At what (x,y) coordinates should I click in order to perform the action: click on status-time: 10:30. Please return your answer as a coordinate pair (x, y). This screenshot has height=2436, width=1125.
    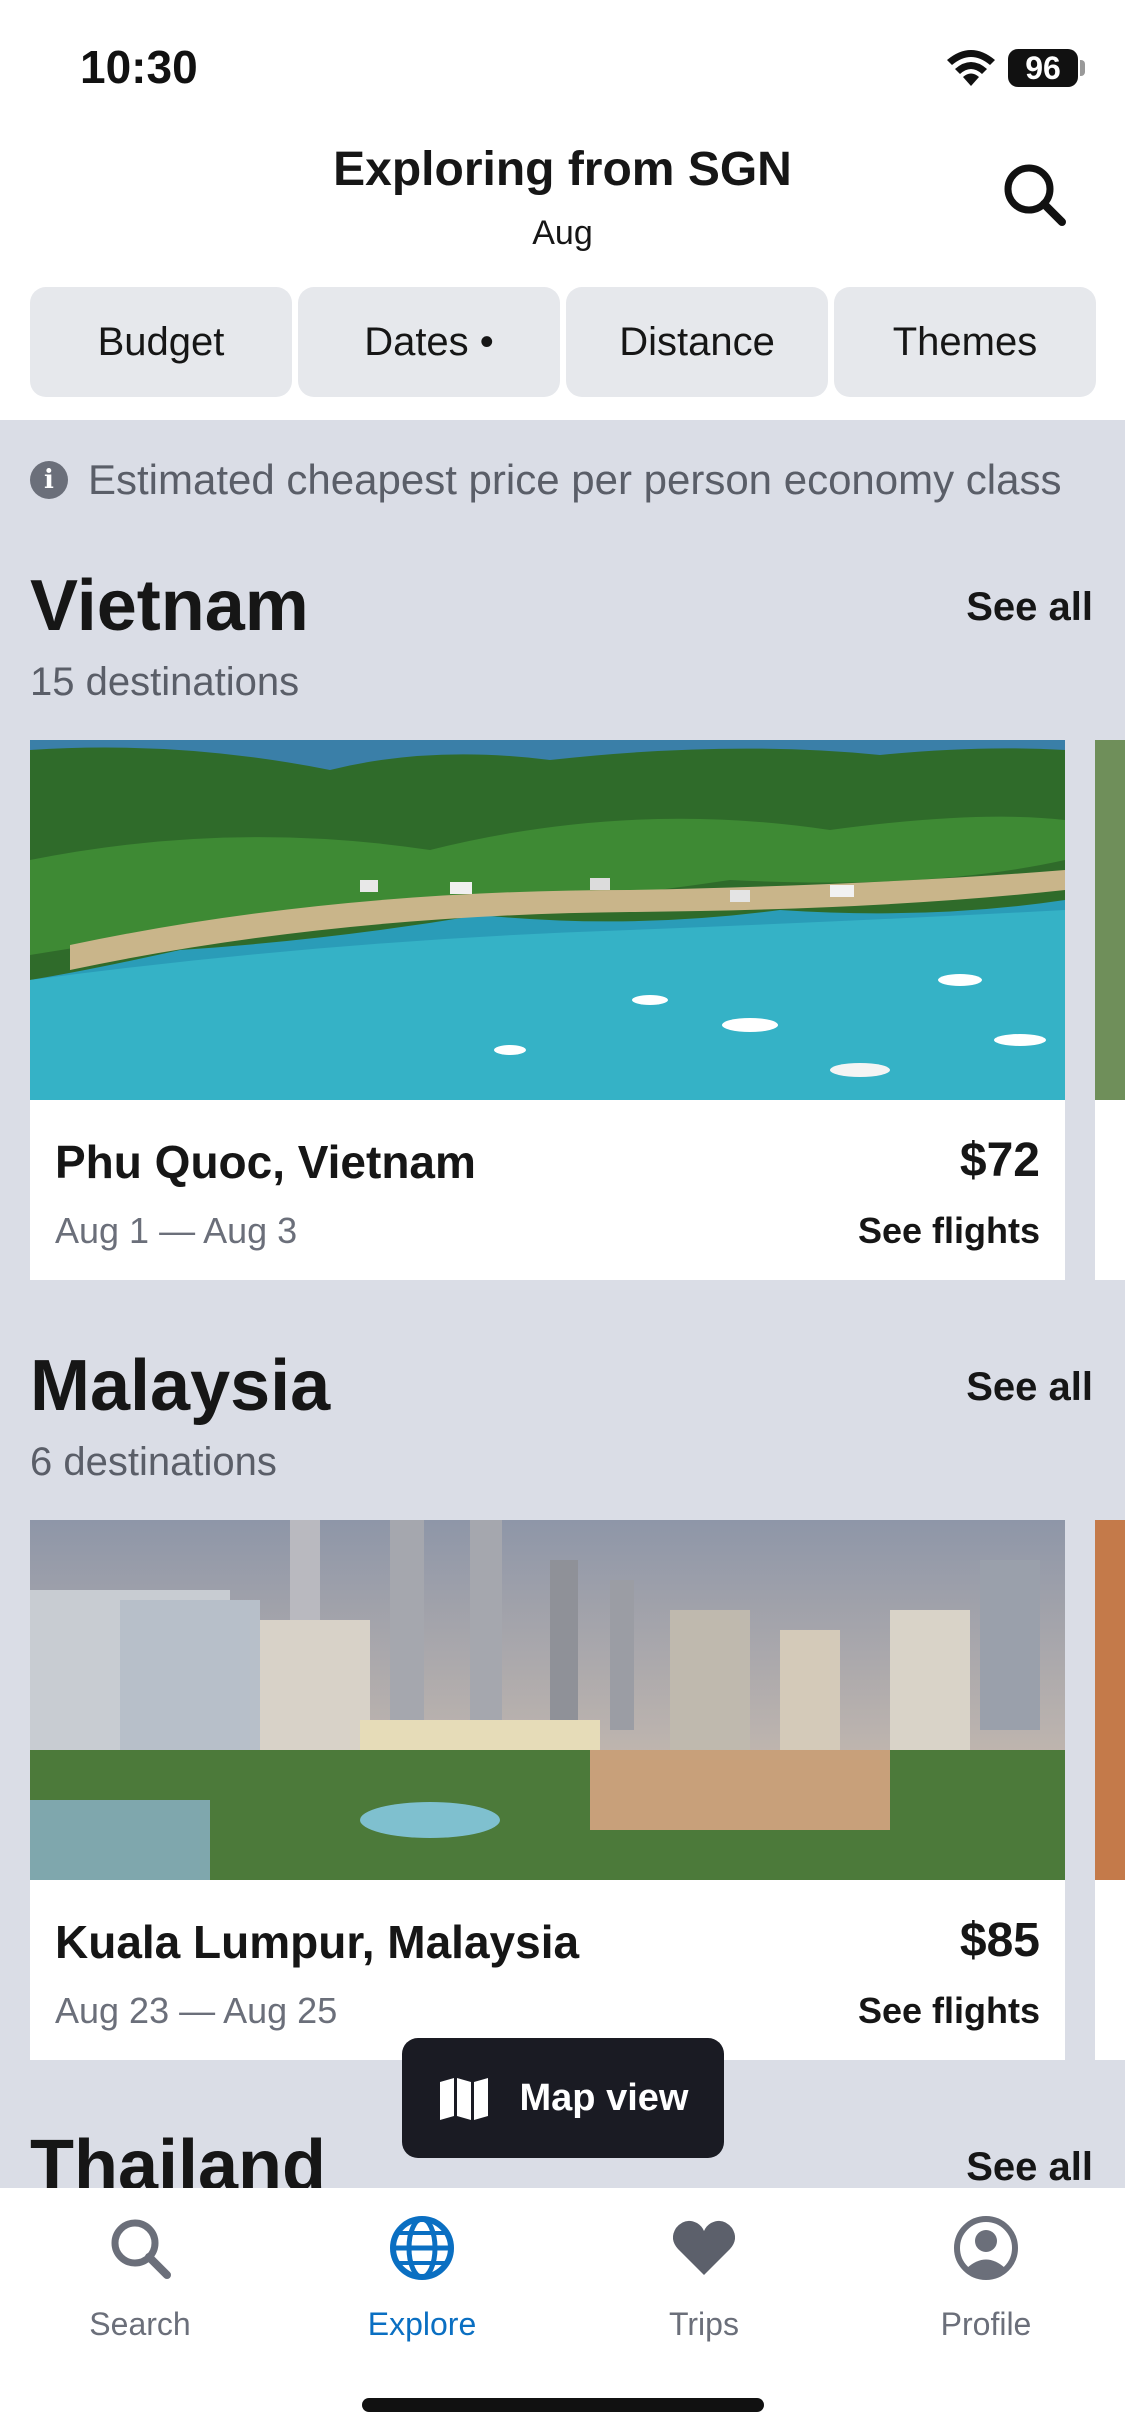
    Looking at the image, I should click on (139, 67).